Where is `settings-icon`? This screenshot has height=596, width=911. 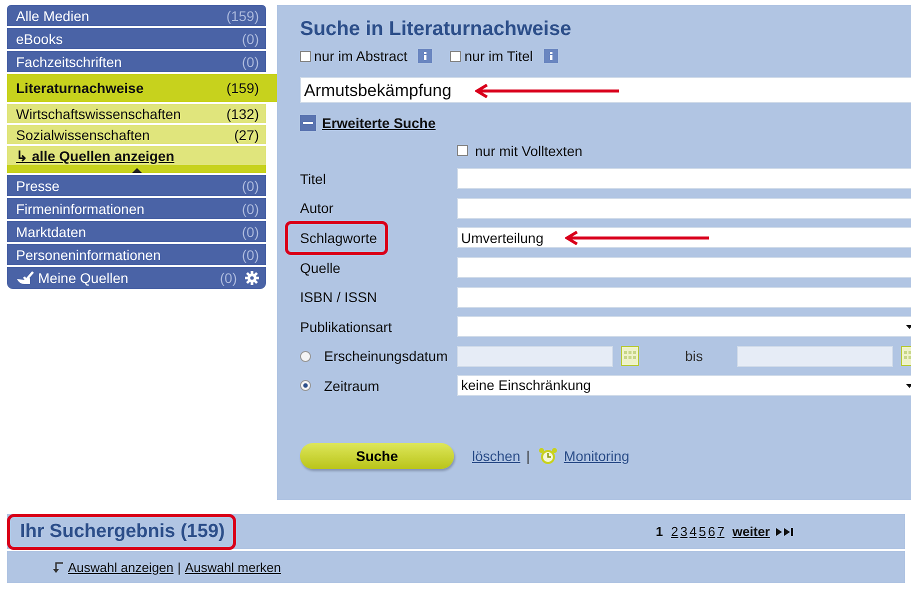 settings-icon is located at coordinates (252, 278).